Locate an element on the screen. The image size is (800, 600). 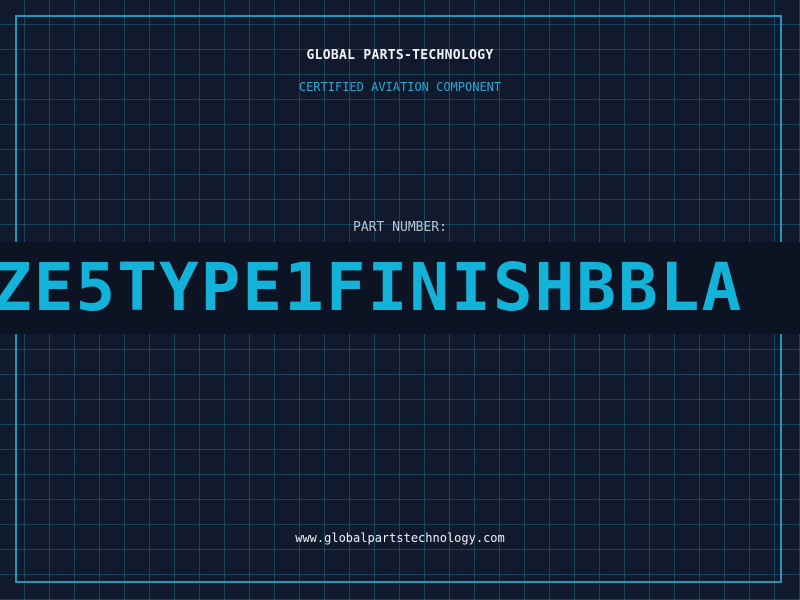
company-name: GLOBAL PARTS-TECHNOLOGY is located at coordinates (400, 55).